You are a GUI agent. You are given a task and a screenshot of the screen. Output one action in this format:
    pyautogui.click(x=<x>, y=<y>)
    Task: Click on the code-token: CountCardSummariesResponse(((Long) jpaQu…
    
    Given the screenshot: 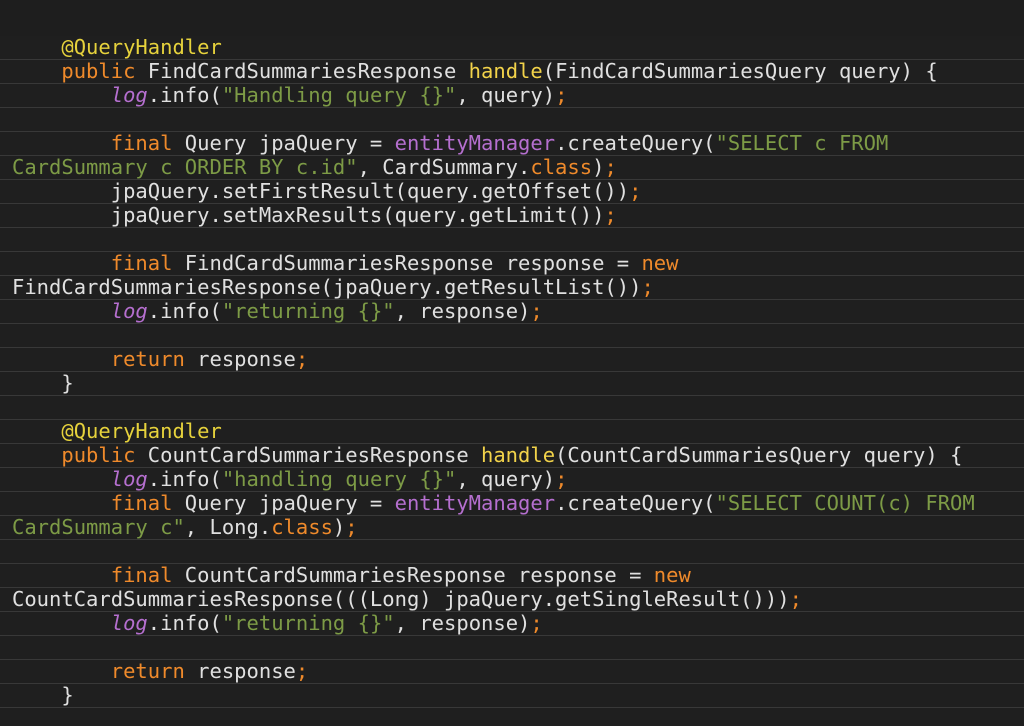 What is the action you would take?
    pyautogui.click(x=401, y=599)
    